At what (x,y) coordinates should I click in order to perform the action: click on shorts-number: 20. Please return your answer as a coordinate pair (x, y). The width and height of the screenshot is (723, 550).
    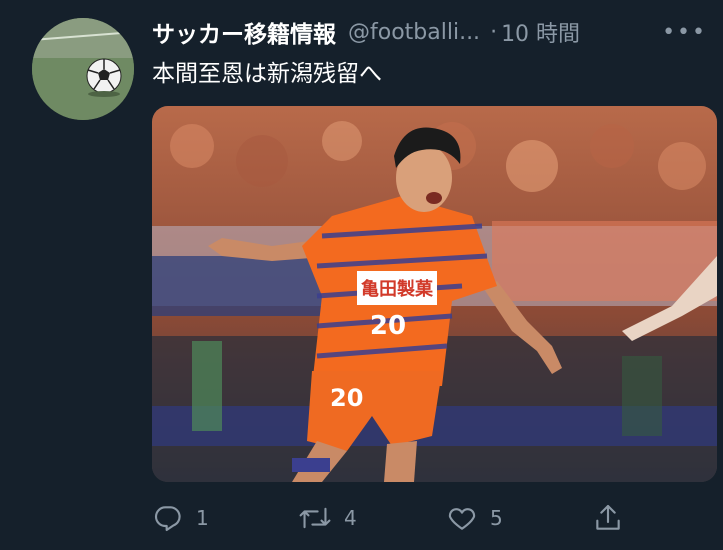
    Looking at the image, I should click on (346, 398).